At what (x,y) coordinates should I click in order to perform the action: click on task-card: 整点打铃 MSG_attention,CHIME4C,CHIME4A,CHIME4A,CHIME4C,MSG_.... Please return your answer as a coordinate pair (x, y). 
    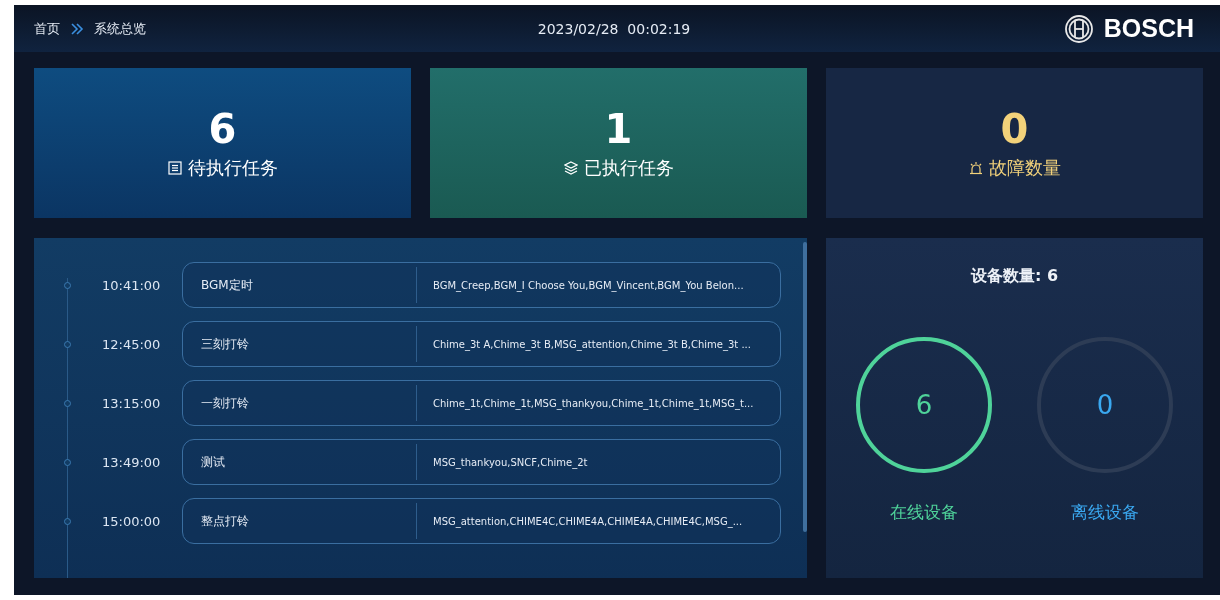
    Looking at the image, I should click on (481, 521).